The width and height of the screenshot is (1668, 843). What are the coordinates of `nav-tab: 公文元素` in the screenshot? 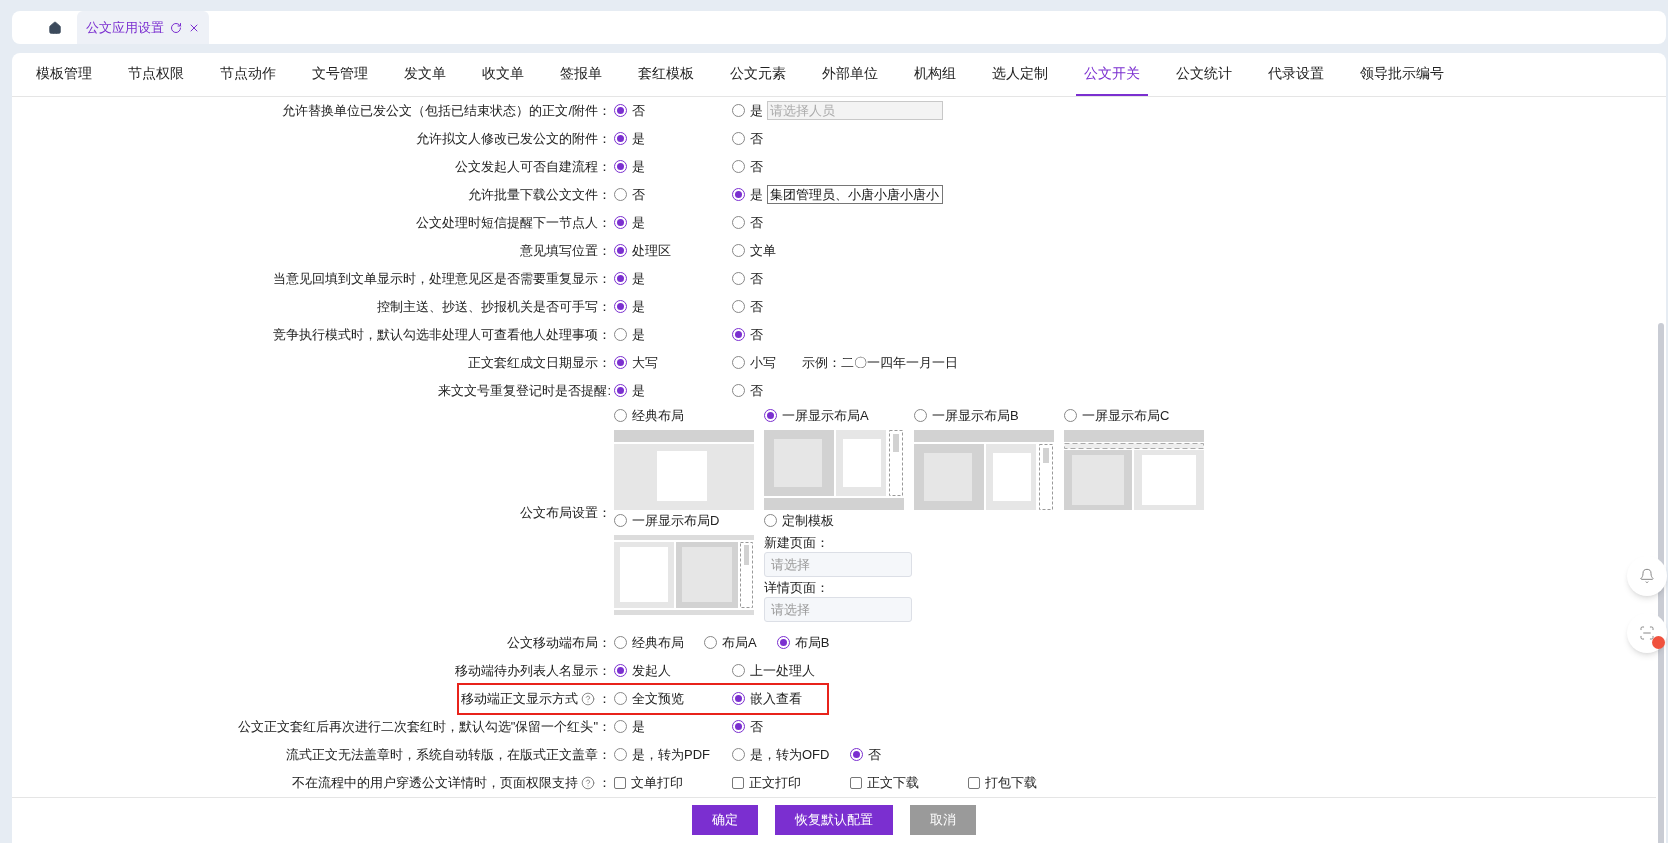 It's located at (758, 74).